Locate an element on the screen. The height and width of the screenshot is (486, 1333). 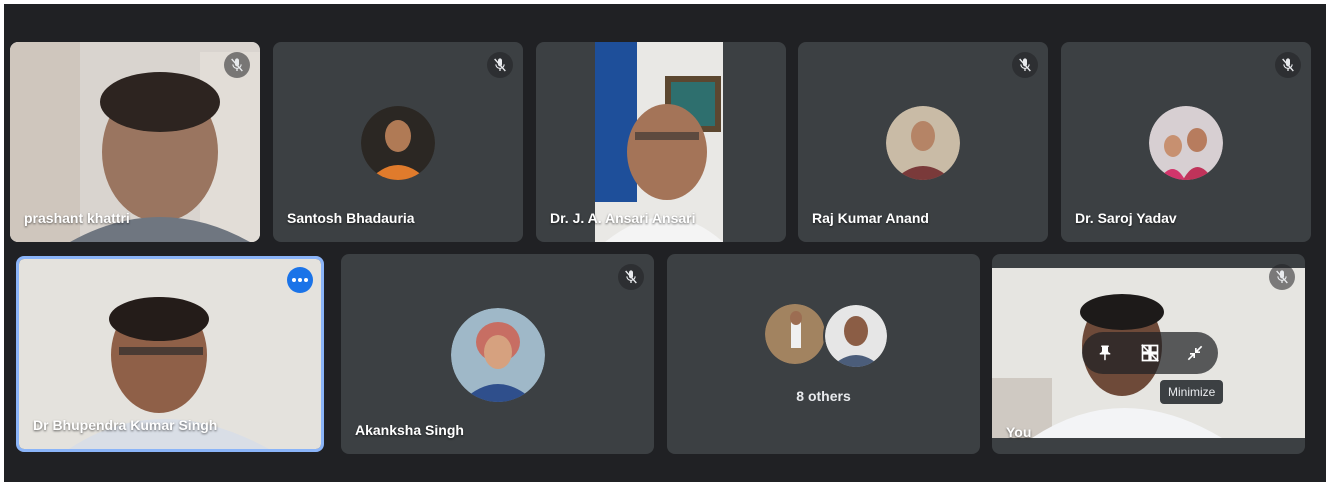
participant-name: You is located at coordinates (1019, 432).